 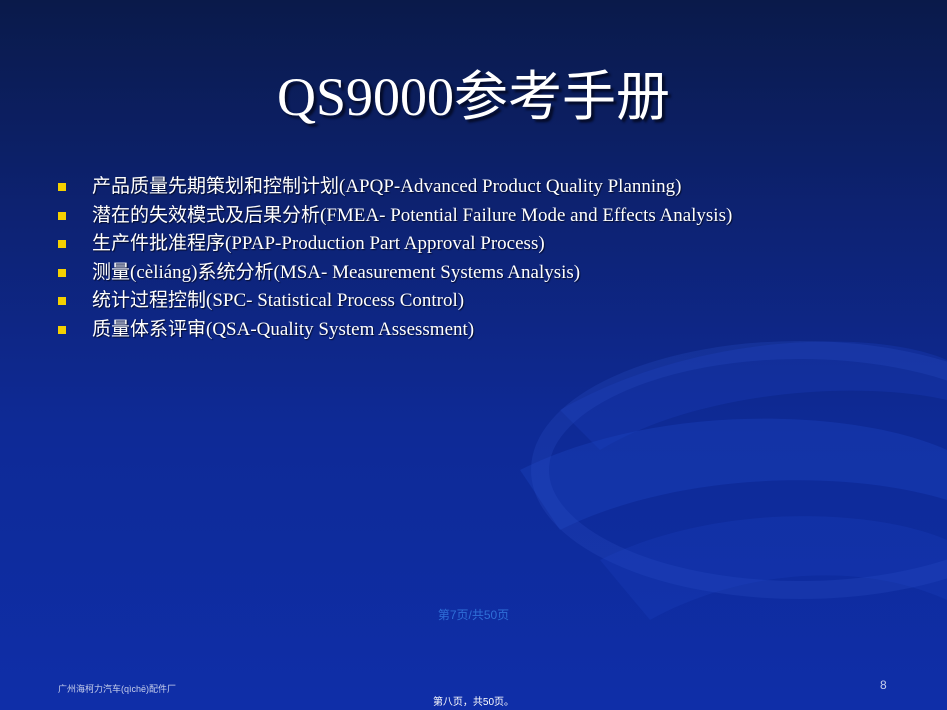 I want to click on footer-page-info: 第八页，共50页。, so click(x=473, y=702).